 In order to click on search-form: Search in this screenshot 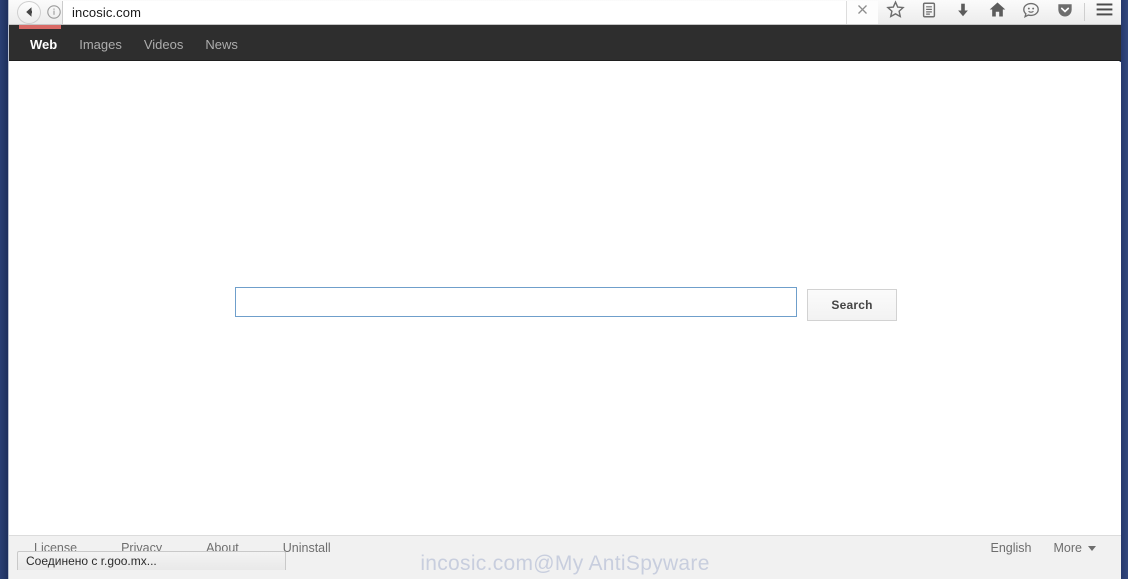, I will do `click(566, 304)`.